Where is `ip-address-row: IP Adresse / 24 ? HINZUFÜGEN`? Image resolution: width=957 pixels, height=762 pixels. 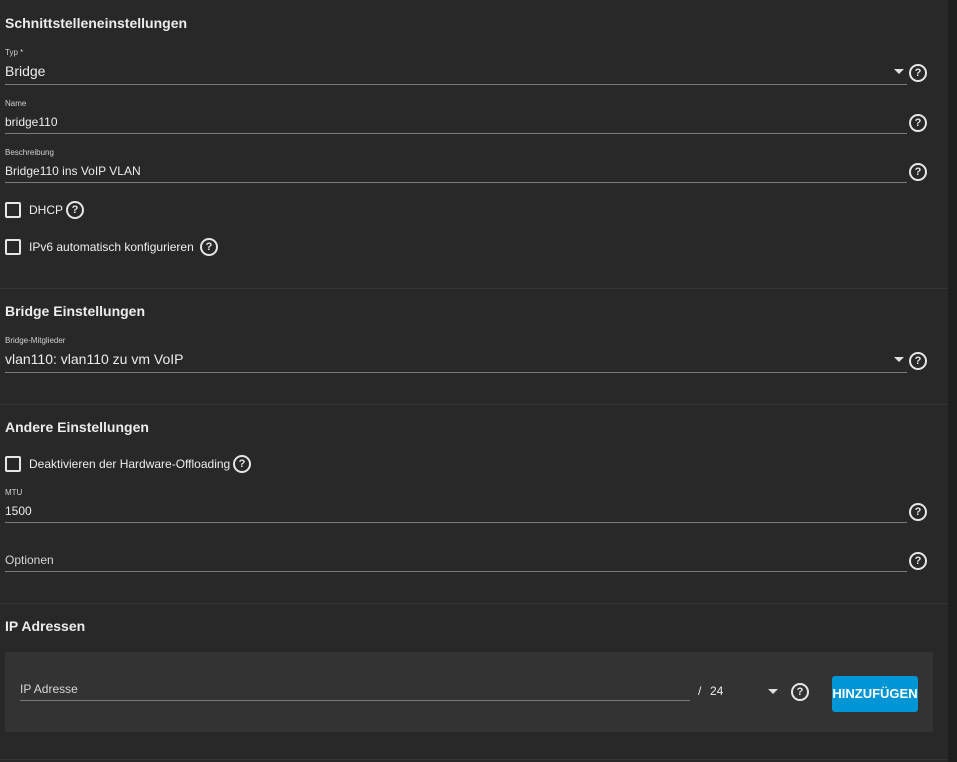 ip-address-row: IP Adresse / 24 ? HINZUFÜGEN is located at coordinates (469, 692).